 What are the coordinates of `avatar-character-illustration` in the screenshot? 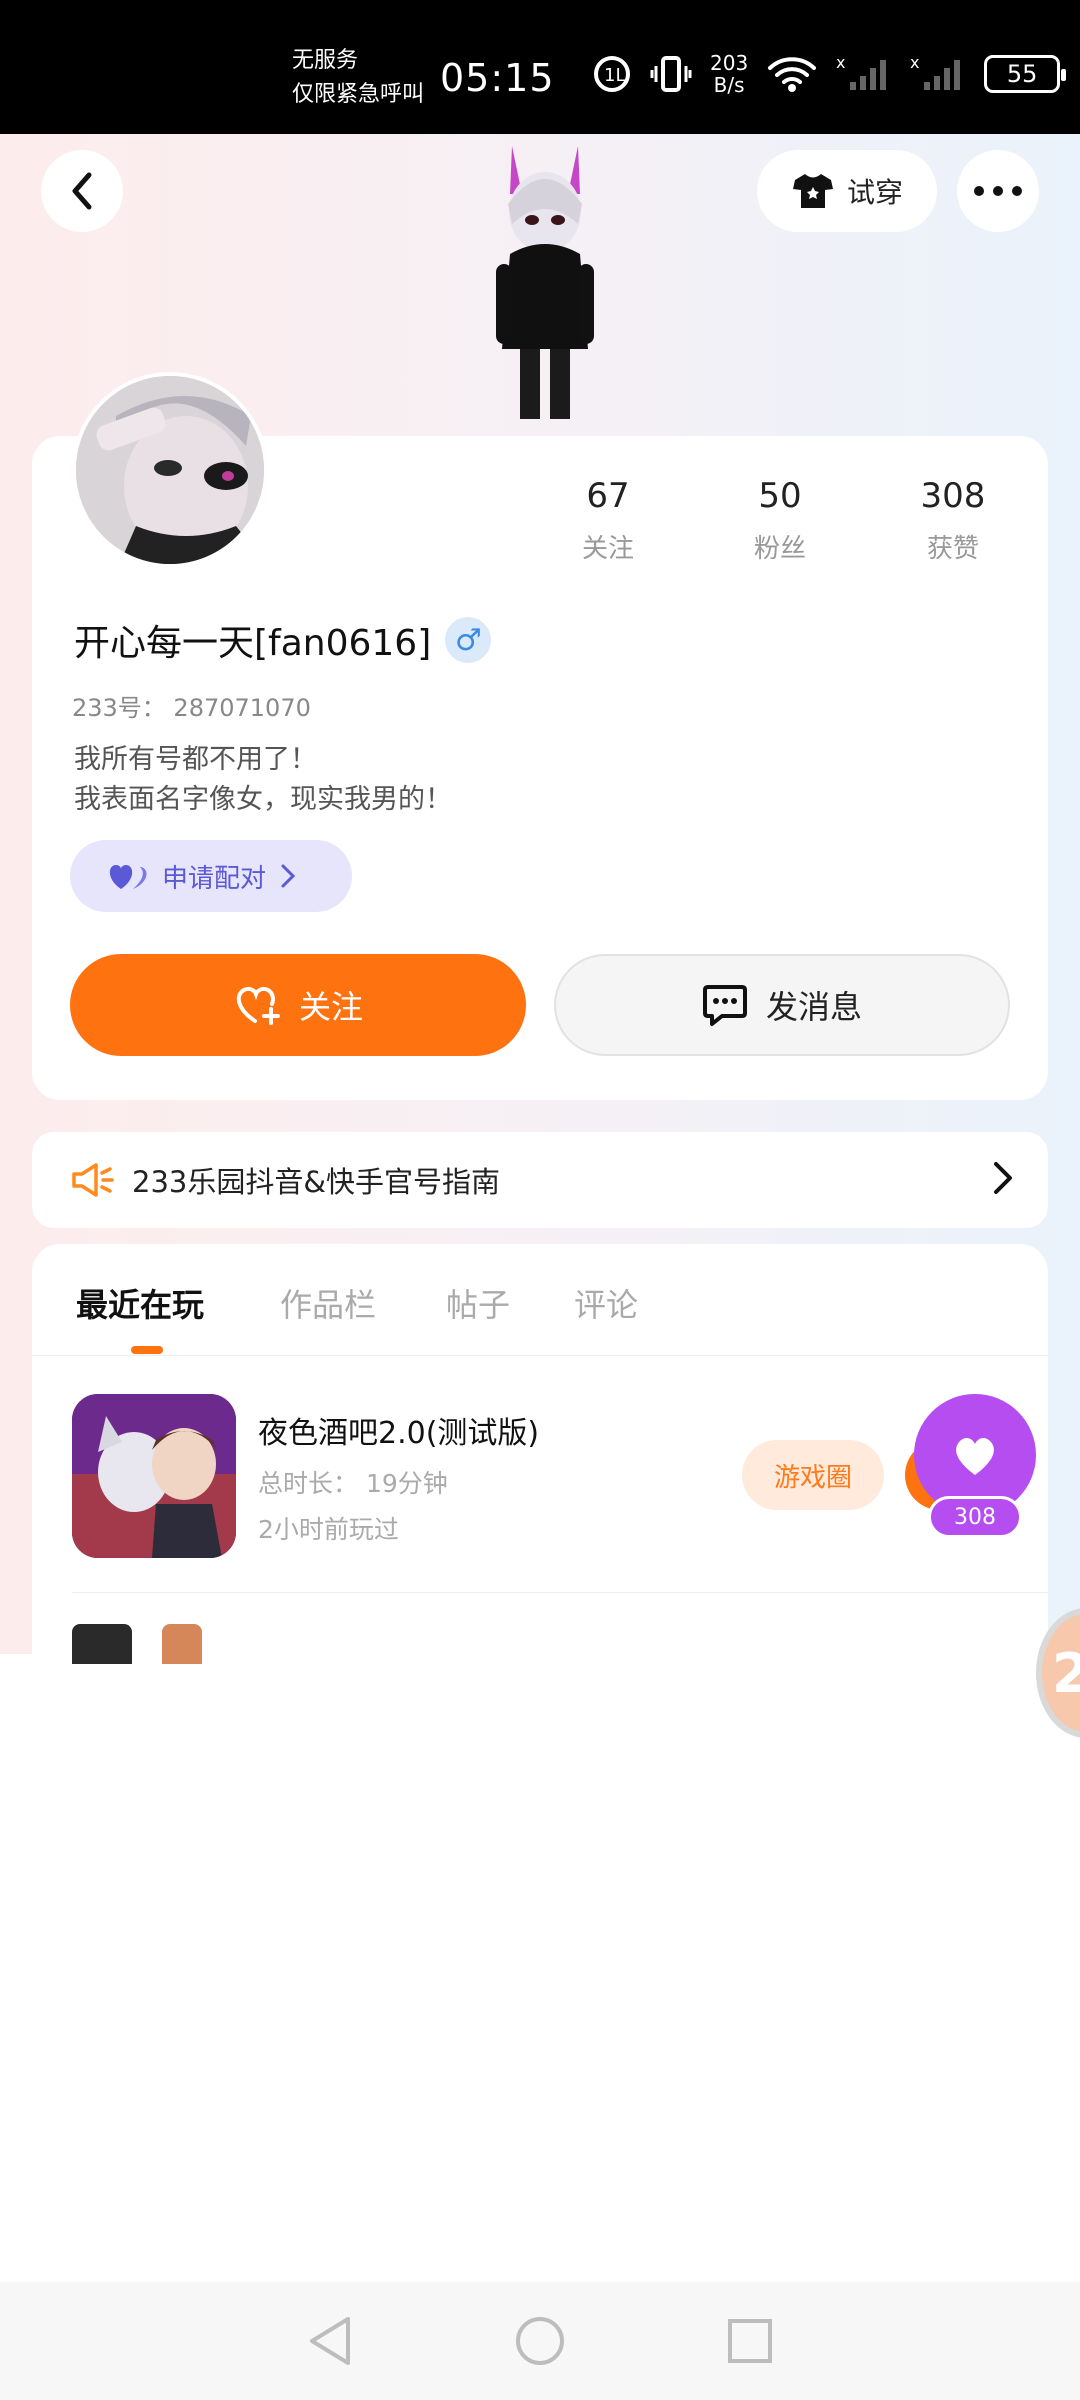 It's located at (545, 282).